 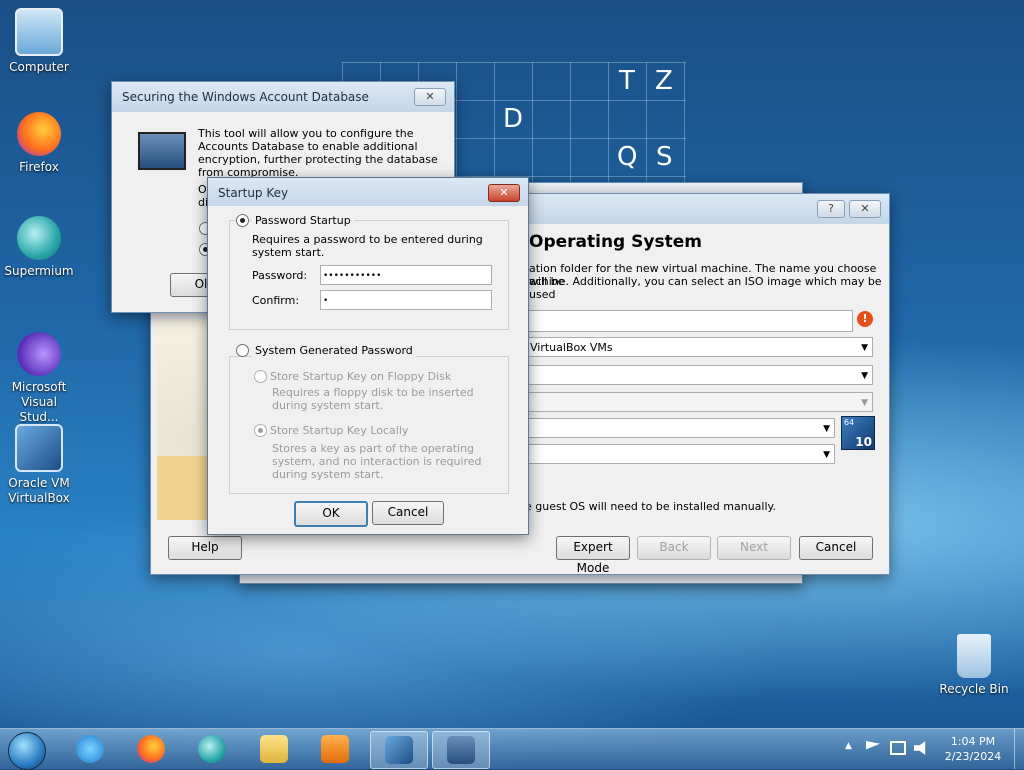 I want to click on taskbar-explorer, so click(x=274, y=749).